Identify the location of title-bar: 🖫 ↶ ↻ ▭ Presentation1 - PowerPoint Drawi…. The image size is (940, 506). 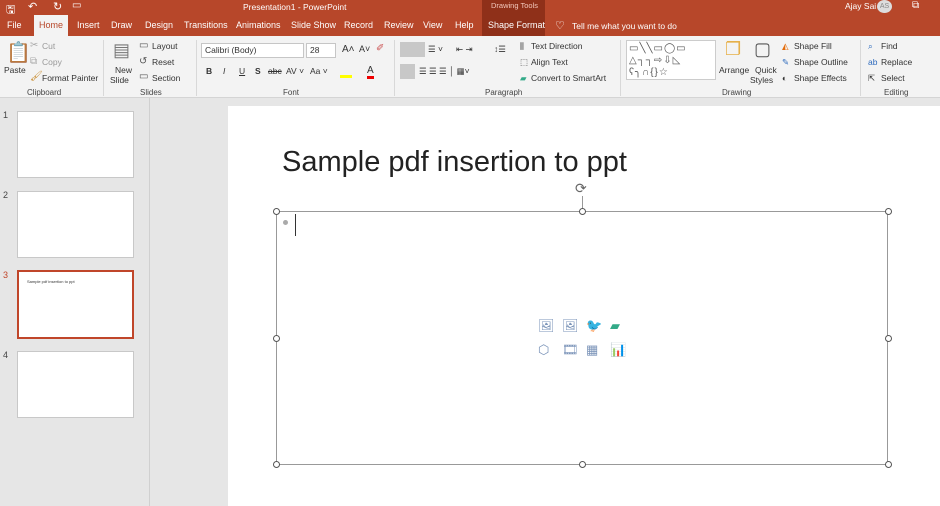
(470, 18).